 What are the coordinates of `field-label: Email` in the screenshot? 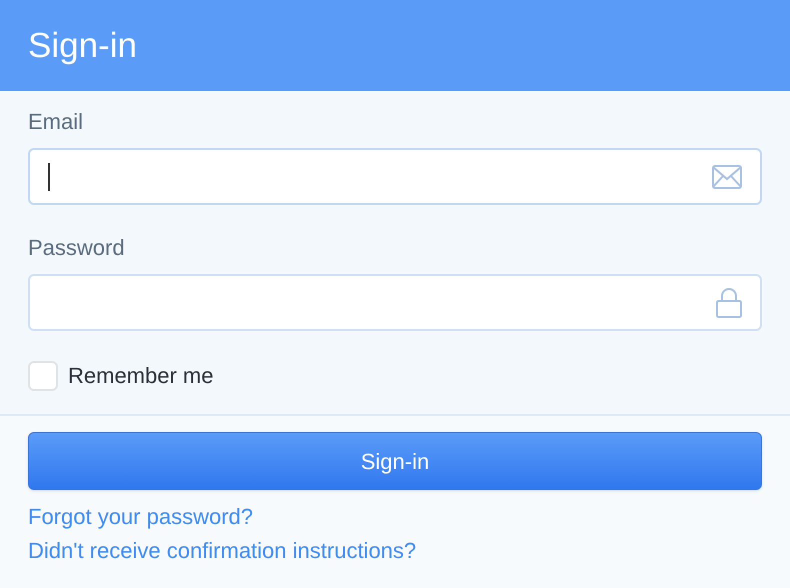 It's located at (56, 122).